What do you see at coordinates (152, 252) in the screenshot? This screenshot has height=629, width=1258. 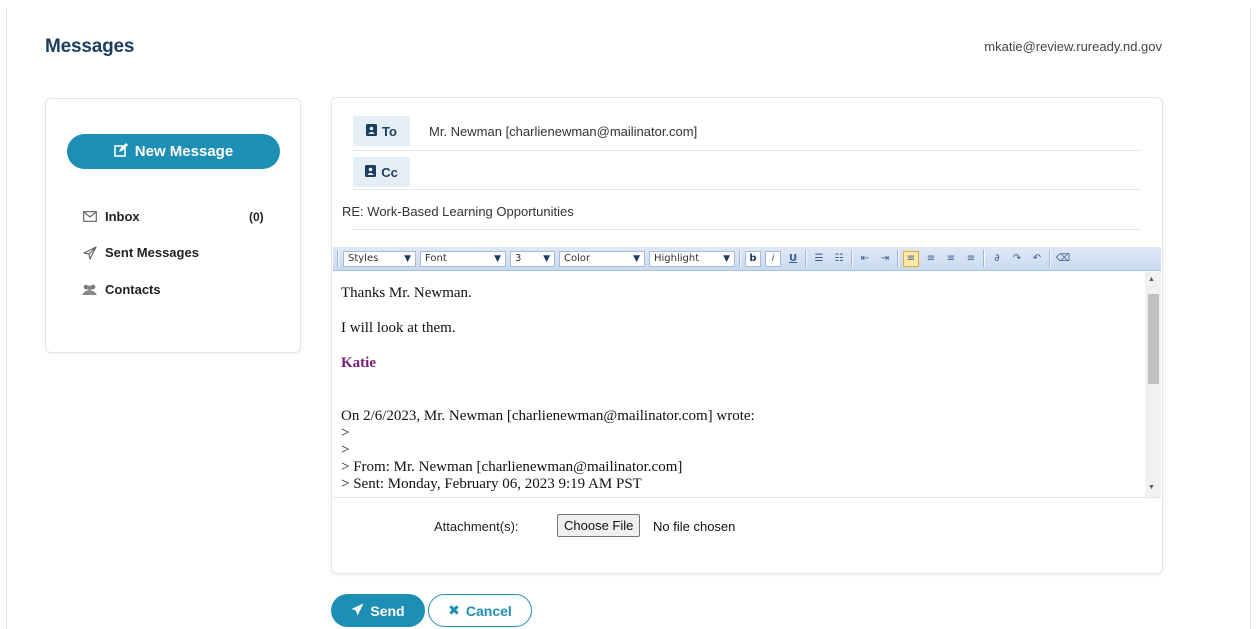 I see `sidebar-item-label: Sent Messages` at bounding box center [152, 252].